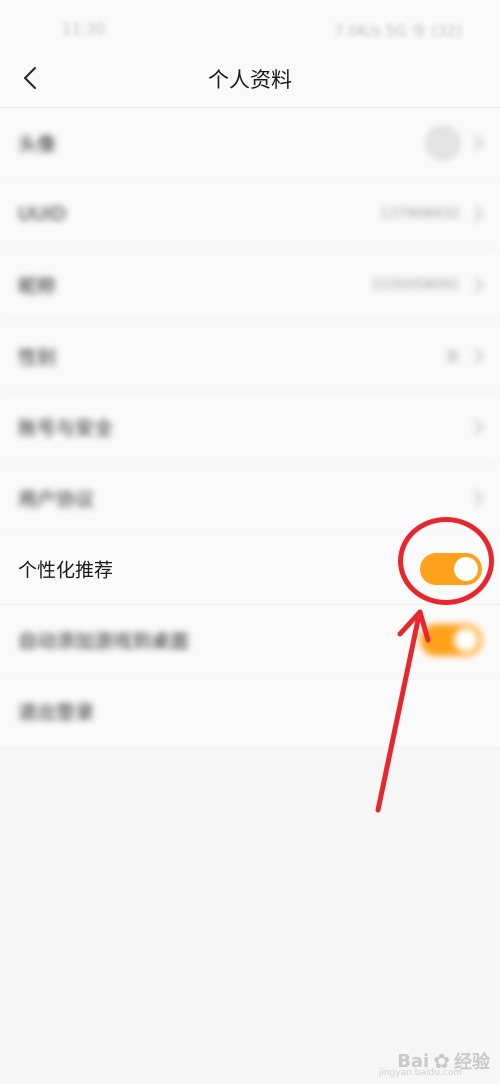 The width and height of the screenshot is (500, 1084). I want to click on watermark: Bai ✿ 经验 jingyan.baidu.com, so click(434, 1063).